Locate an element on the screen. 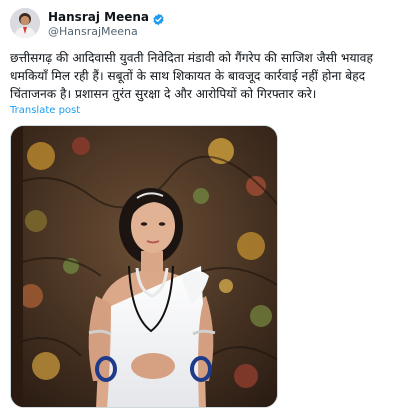 The image size is (418, 408). author-name-row: Hansraj Meena is located at coordinates (106, 17).